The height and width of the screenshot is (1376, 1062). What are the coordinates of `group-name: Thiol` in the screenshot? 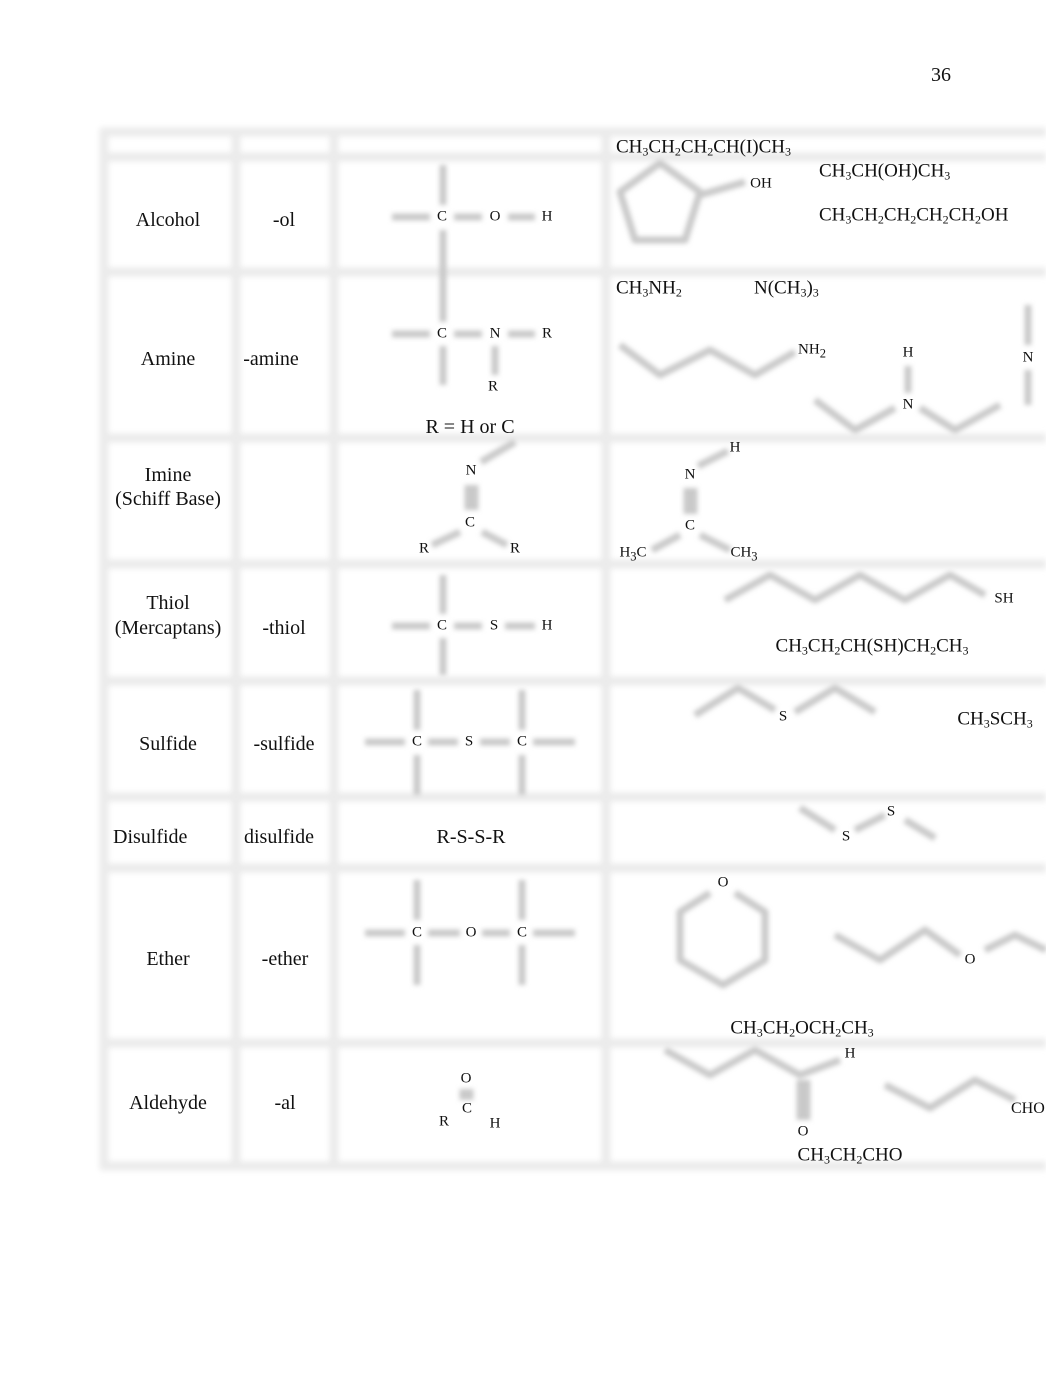 It's located at (168, 603).